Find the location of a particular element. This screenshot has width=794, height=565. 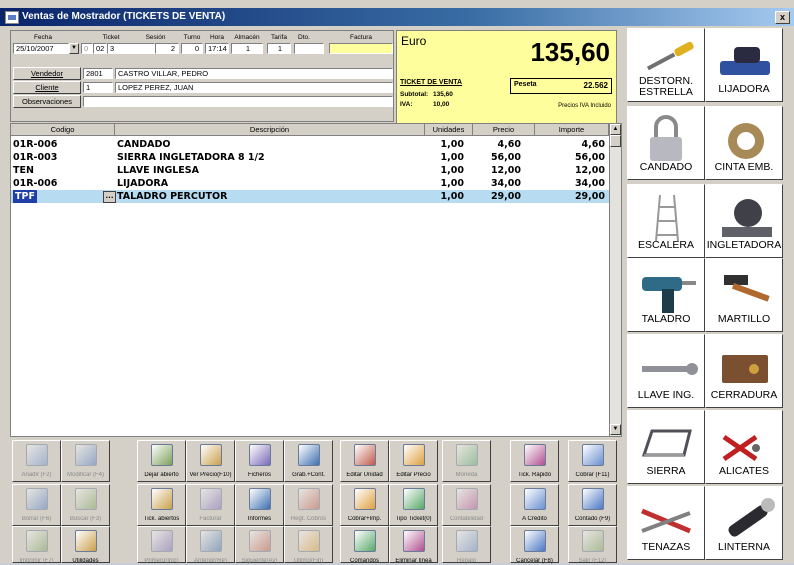

factura-field is located at coordinates (361, 48).